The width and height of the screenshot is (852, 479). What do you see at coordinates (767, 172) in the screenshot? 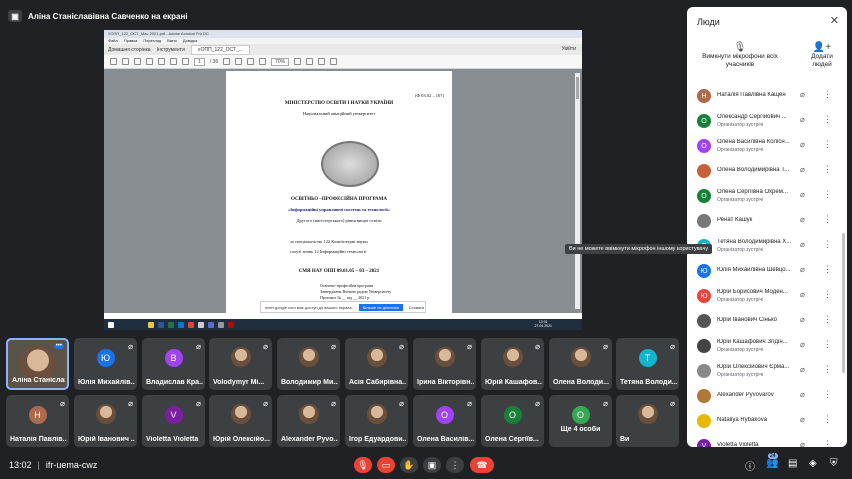
I see `participant-row: Олена Володимирівна Т... ⌀ ⋮` at bounding box center [767, 172].